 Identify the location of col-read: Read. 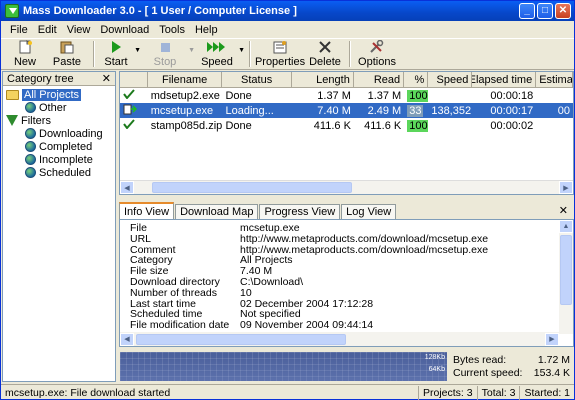
(379, 79).